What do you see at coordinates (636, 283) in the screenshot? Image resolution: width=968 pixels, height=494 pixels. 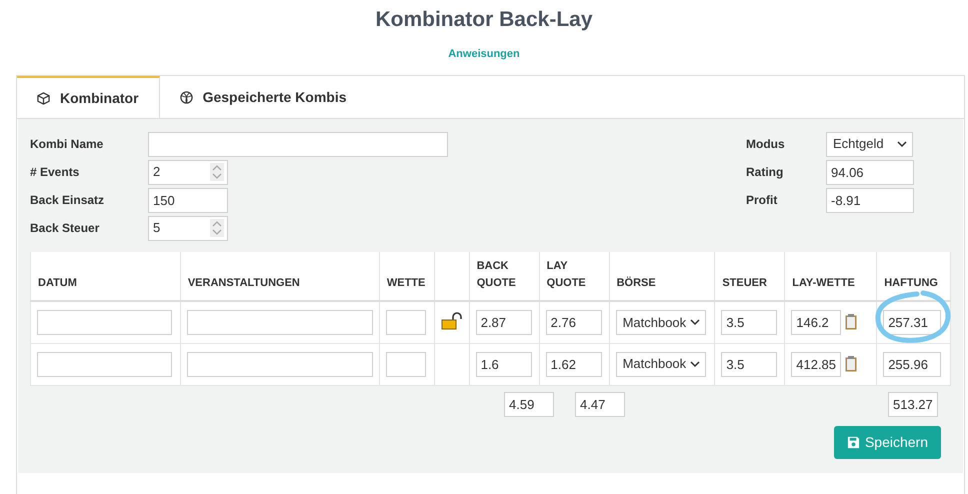 I see `column-header: BÖRSE` at bounding box center [636, 283].